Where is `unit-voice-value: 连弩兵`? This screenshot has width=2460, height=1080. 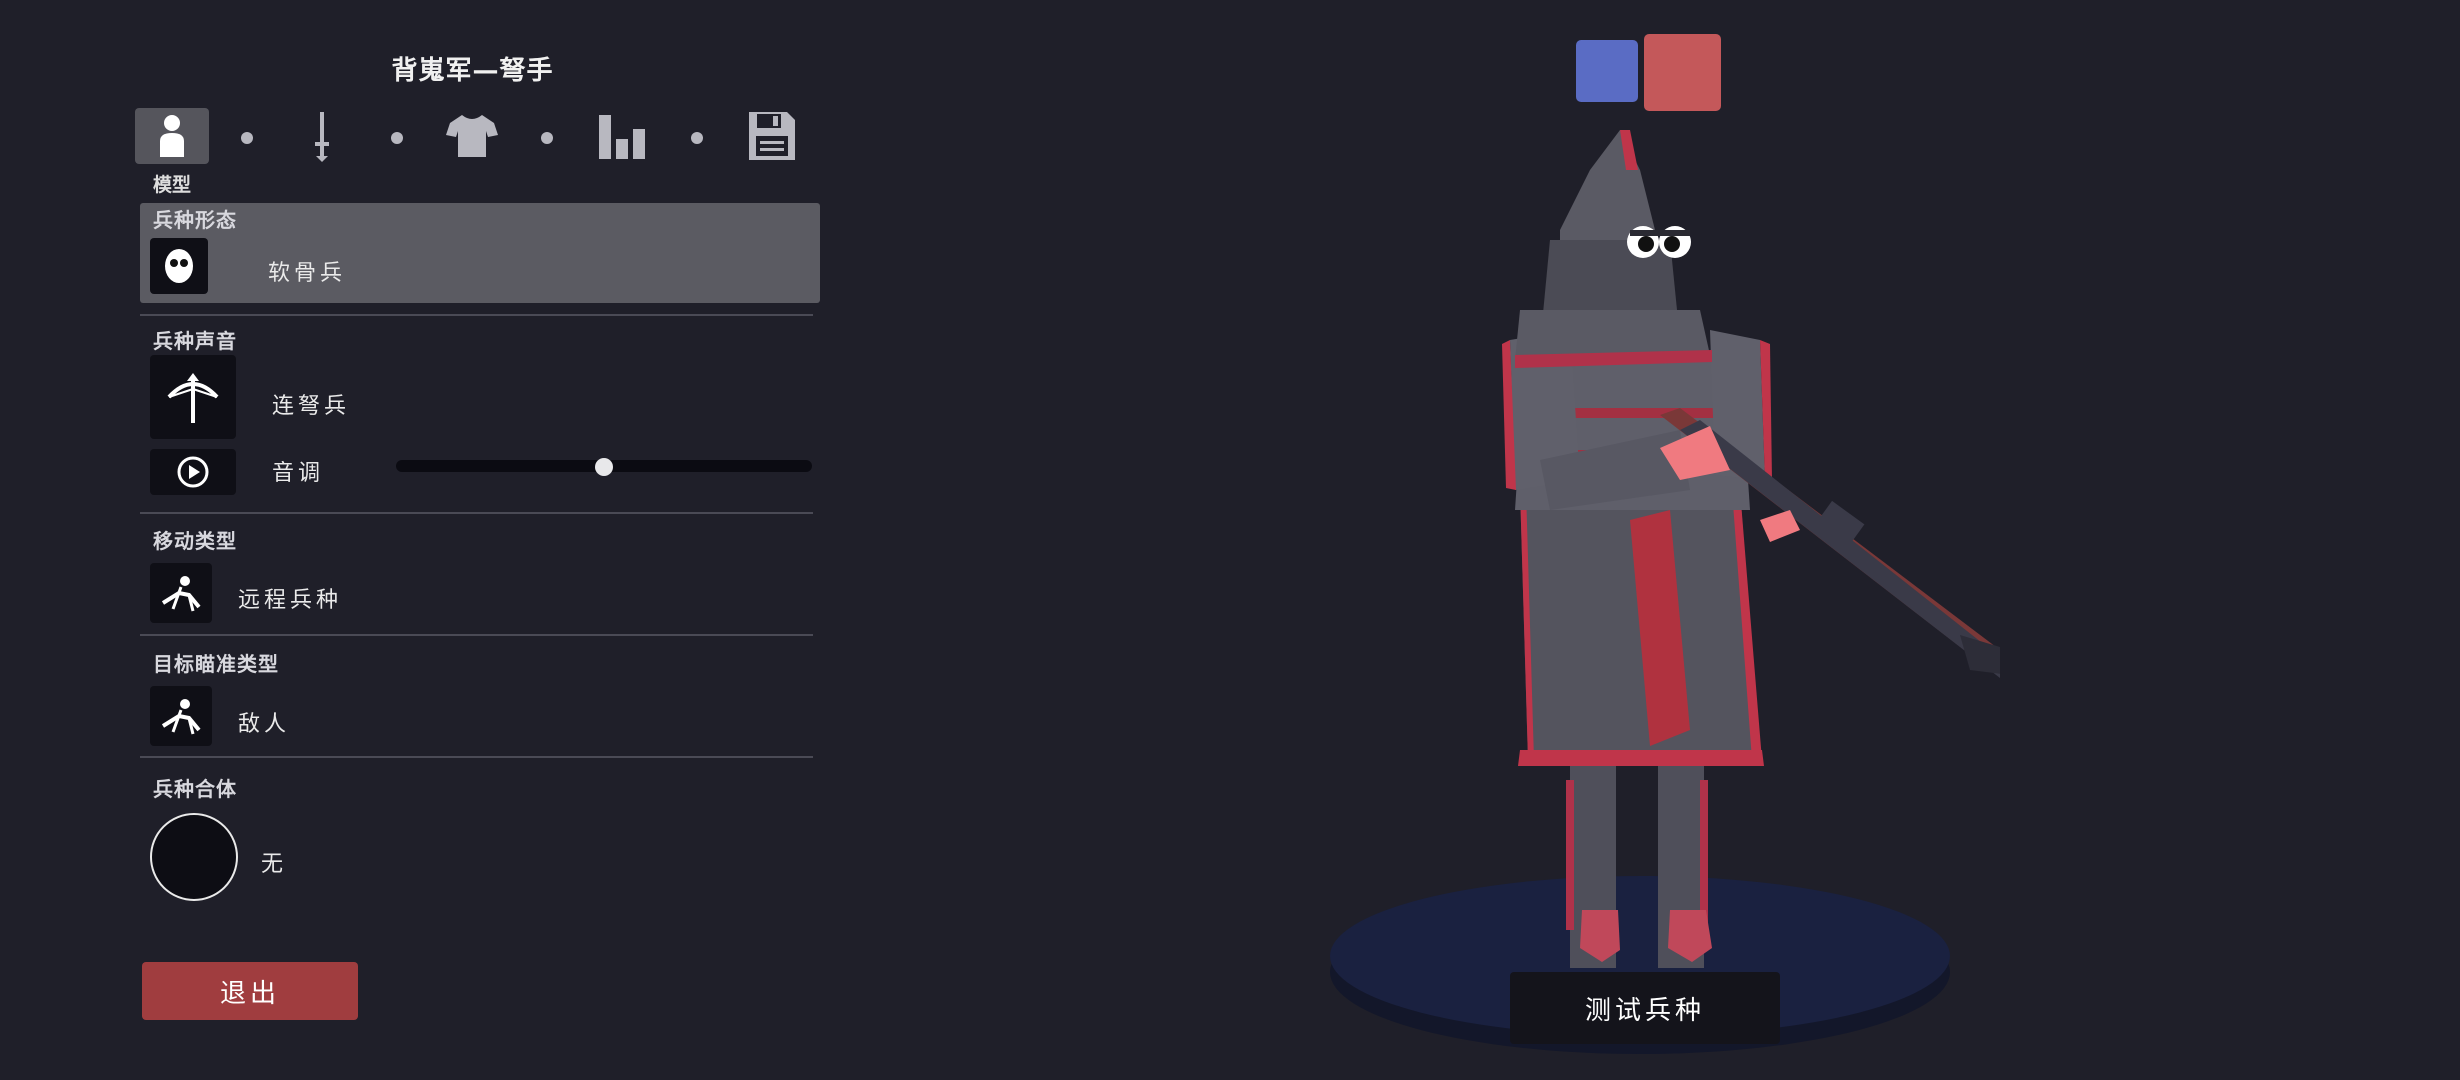 unit-voice-value: 连弩兵 is located at coordinates (311, 406).